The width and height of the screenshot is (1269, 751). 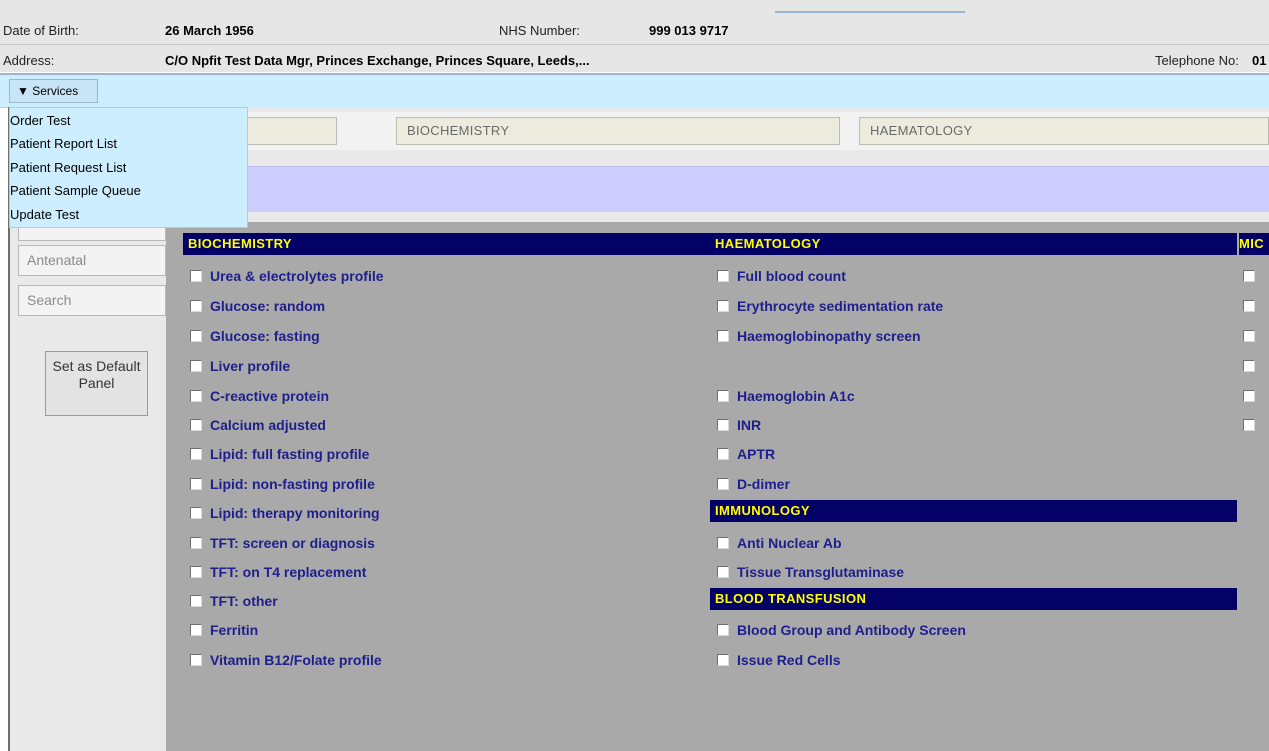 What do you see at coordinates (234, 601) in the screenshot?
I see `test-checkbox-tft-other: TFT: other` at bounding box center [234, 601].